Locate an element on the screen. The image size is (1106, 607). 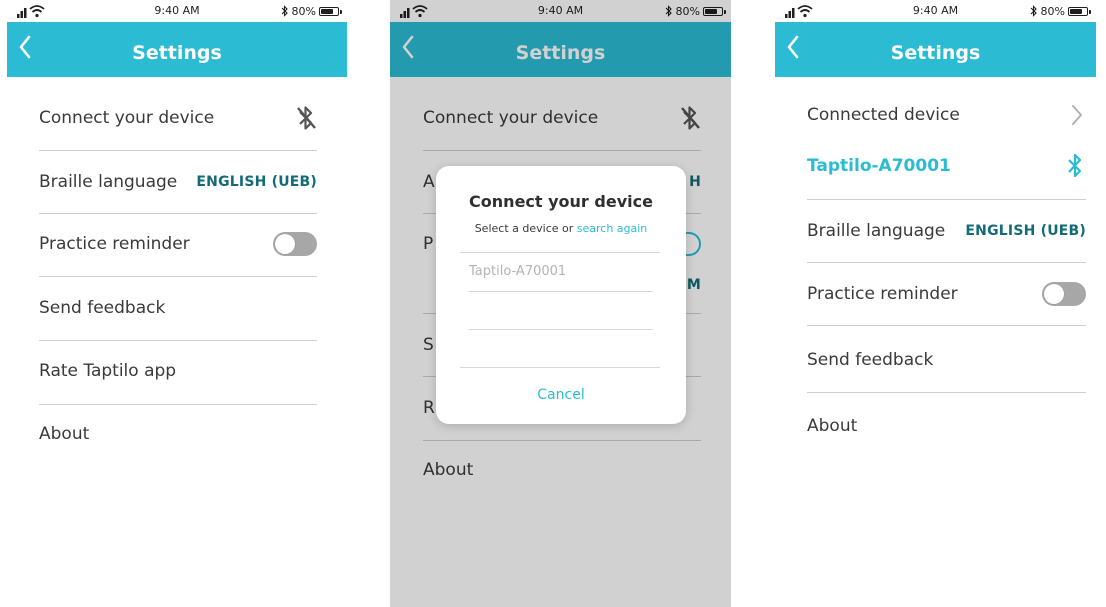
search-again-link: search again is located at coordinates (612, 228).